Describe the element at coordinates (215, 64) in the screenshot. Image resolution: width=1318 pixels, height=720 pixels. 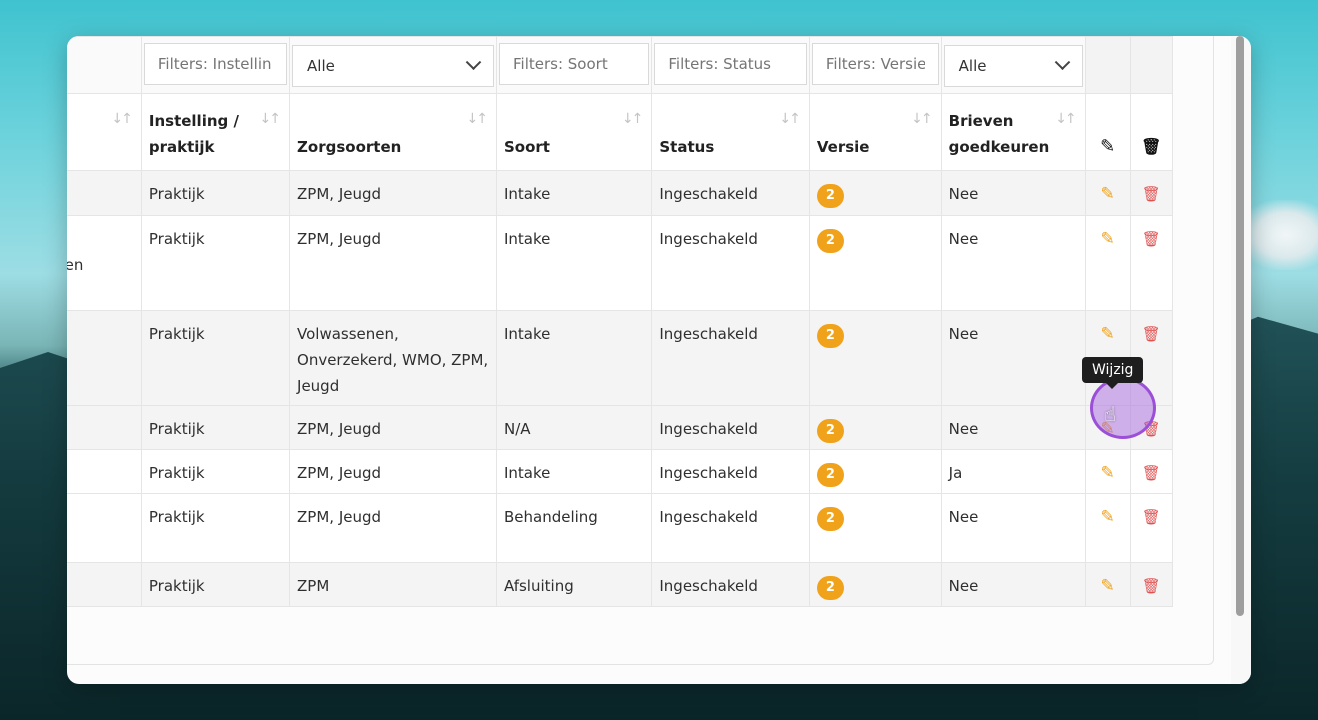
I see `filter-instelling-input` at that location.